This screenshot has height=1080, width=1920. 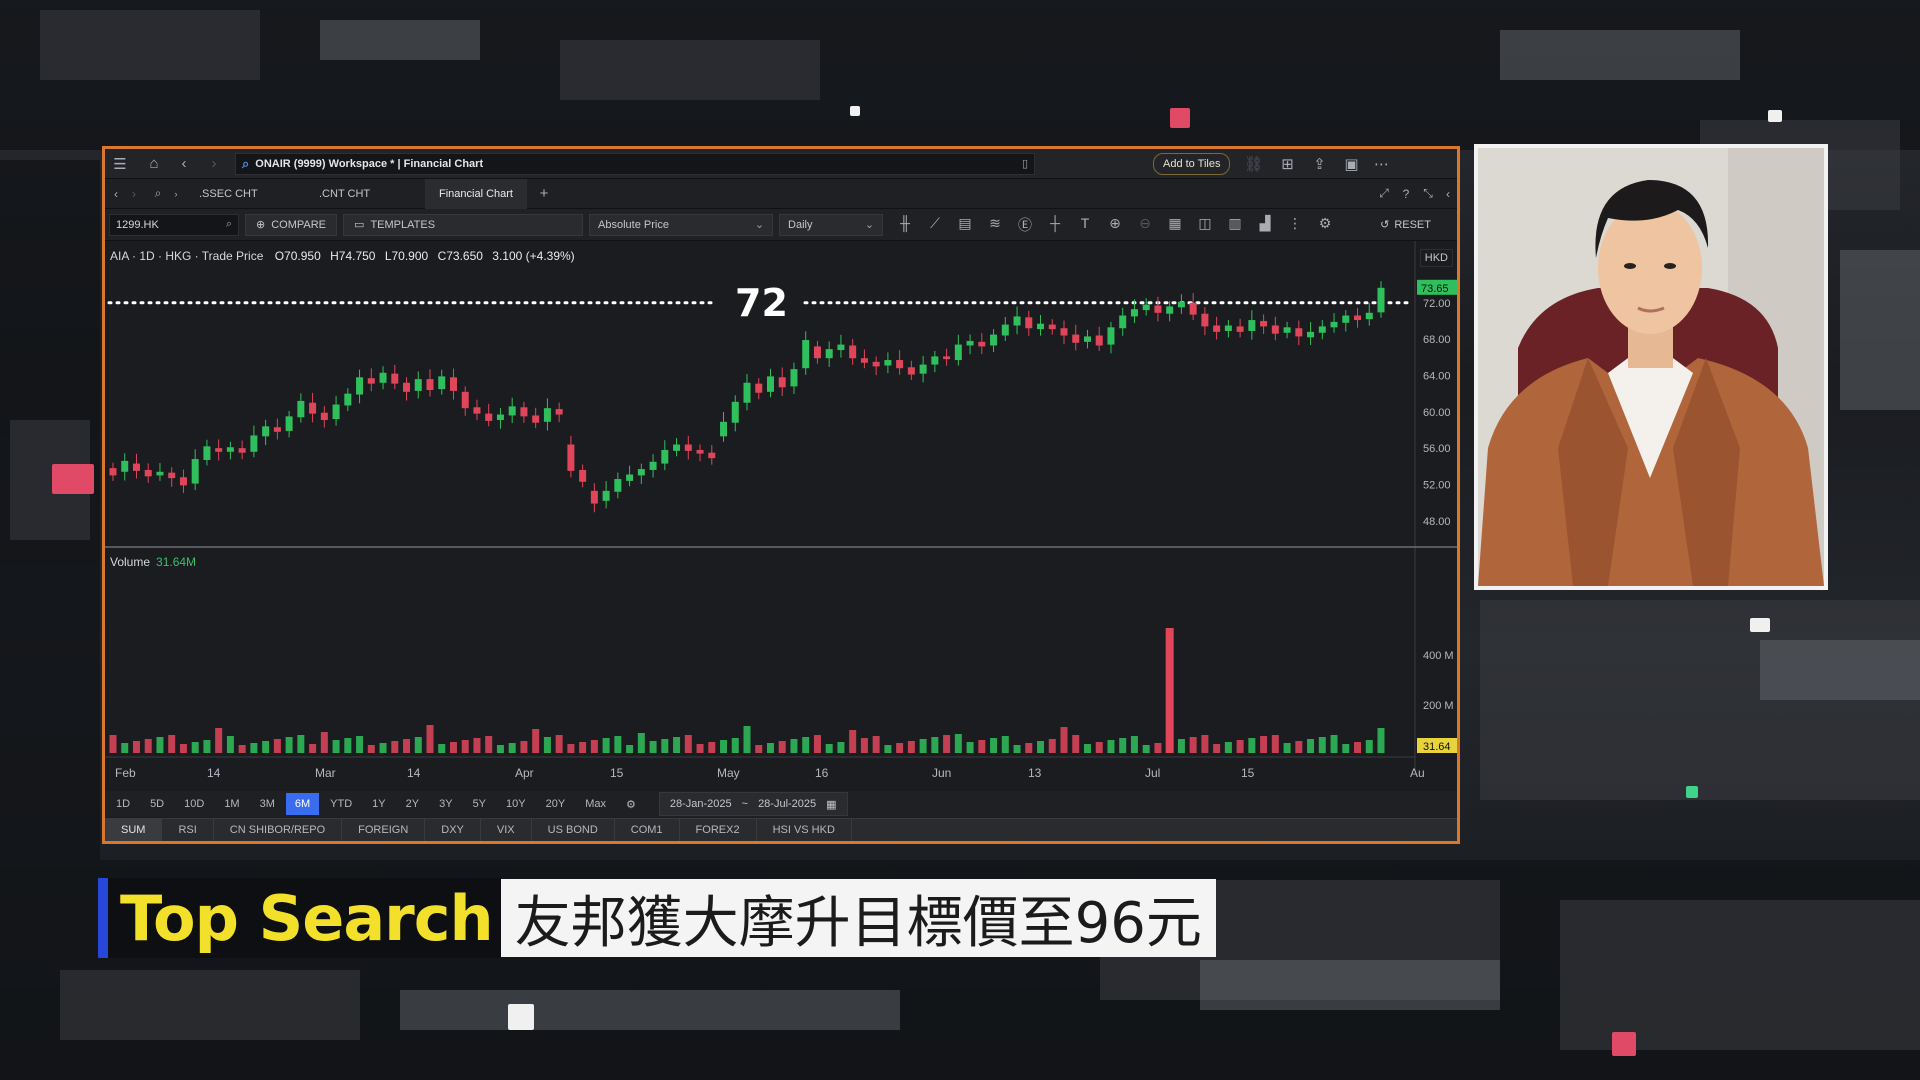 What do you see at coordinates (544, 194) in the screenshot?
I see `add-tab-icon: +` at bounding box center [544, 194].